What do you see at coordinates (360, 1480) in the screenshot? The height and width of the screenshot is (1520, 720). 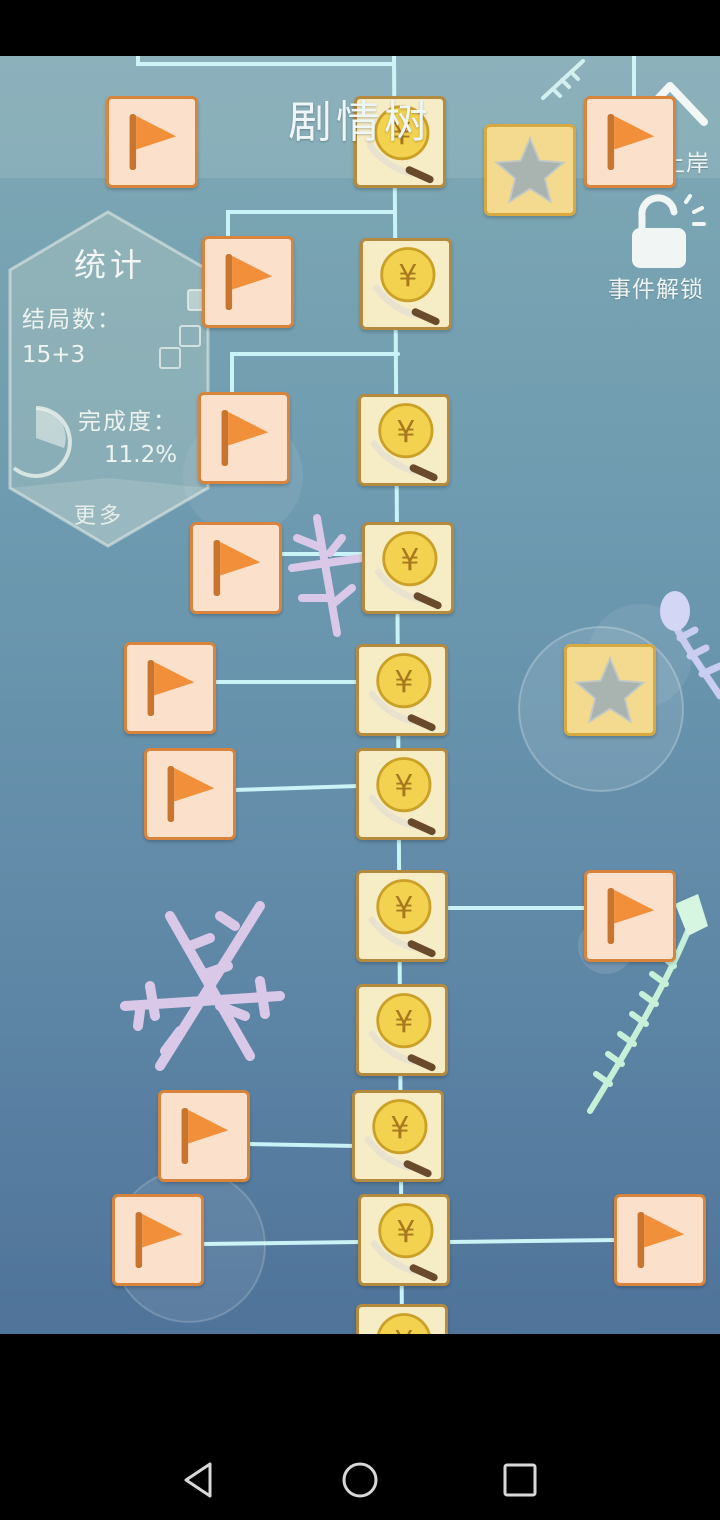 I see `home-nav-icon` at bounding box center [360, 1480].